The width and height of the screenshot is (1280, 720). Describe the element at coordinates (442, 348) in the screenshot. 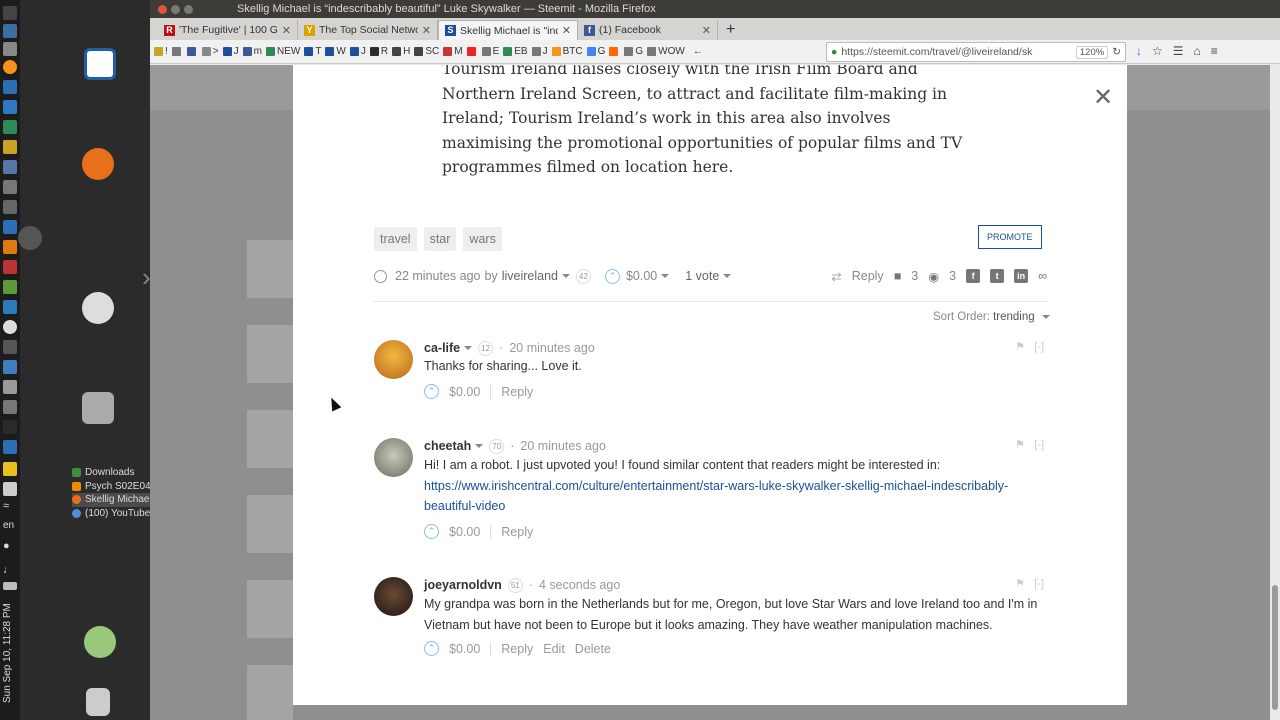

I see `comment-author: ca-life` at that location.